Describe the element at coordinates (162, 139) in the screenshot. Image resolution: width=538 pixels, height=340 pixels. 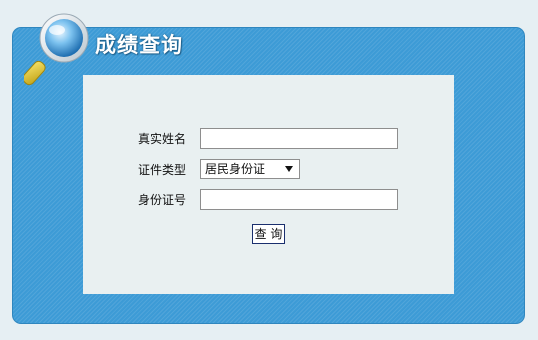
I see `name-label: 真实姓名` at that location.